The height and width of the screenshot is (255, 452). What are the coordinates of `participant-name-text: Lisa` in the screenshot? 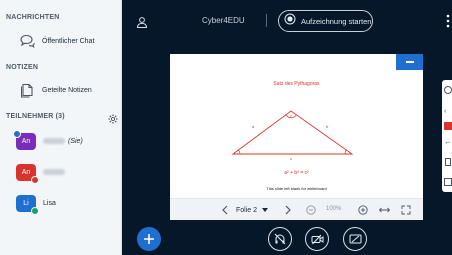 It's located at (49, 203).